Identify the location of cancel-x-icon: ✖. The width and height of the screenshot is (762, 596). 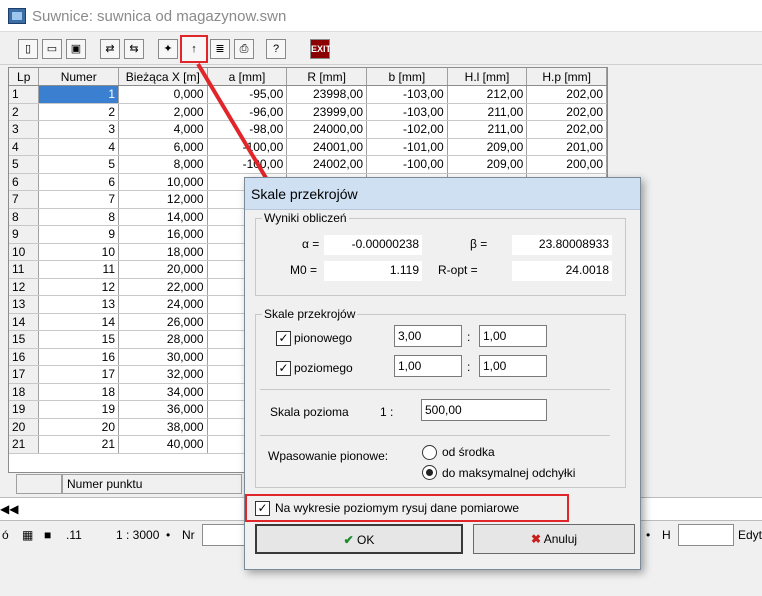
(536, 539).